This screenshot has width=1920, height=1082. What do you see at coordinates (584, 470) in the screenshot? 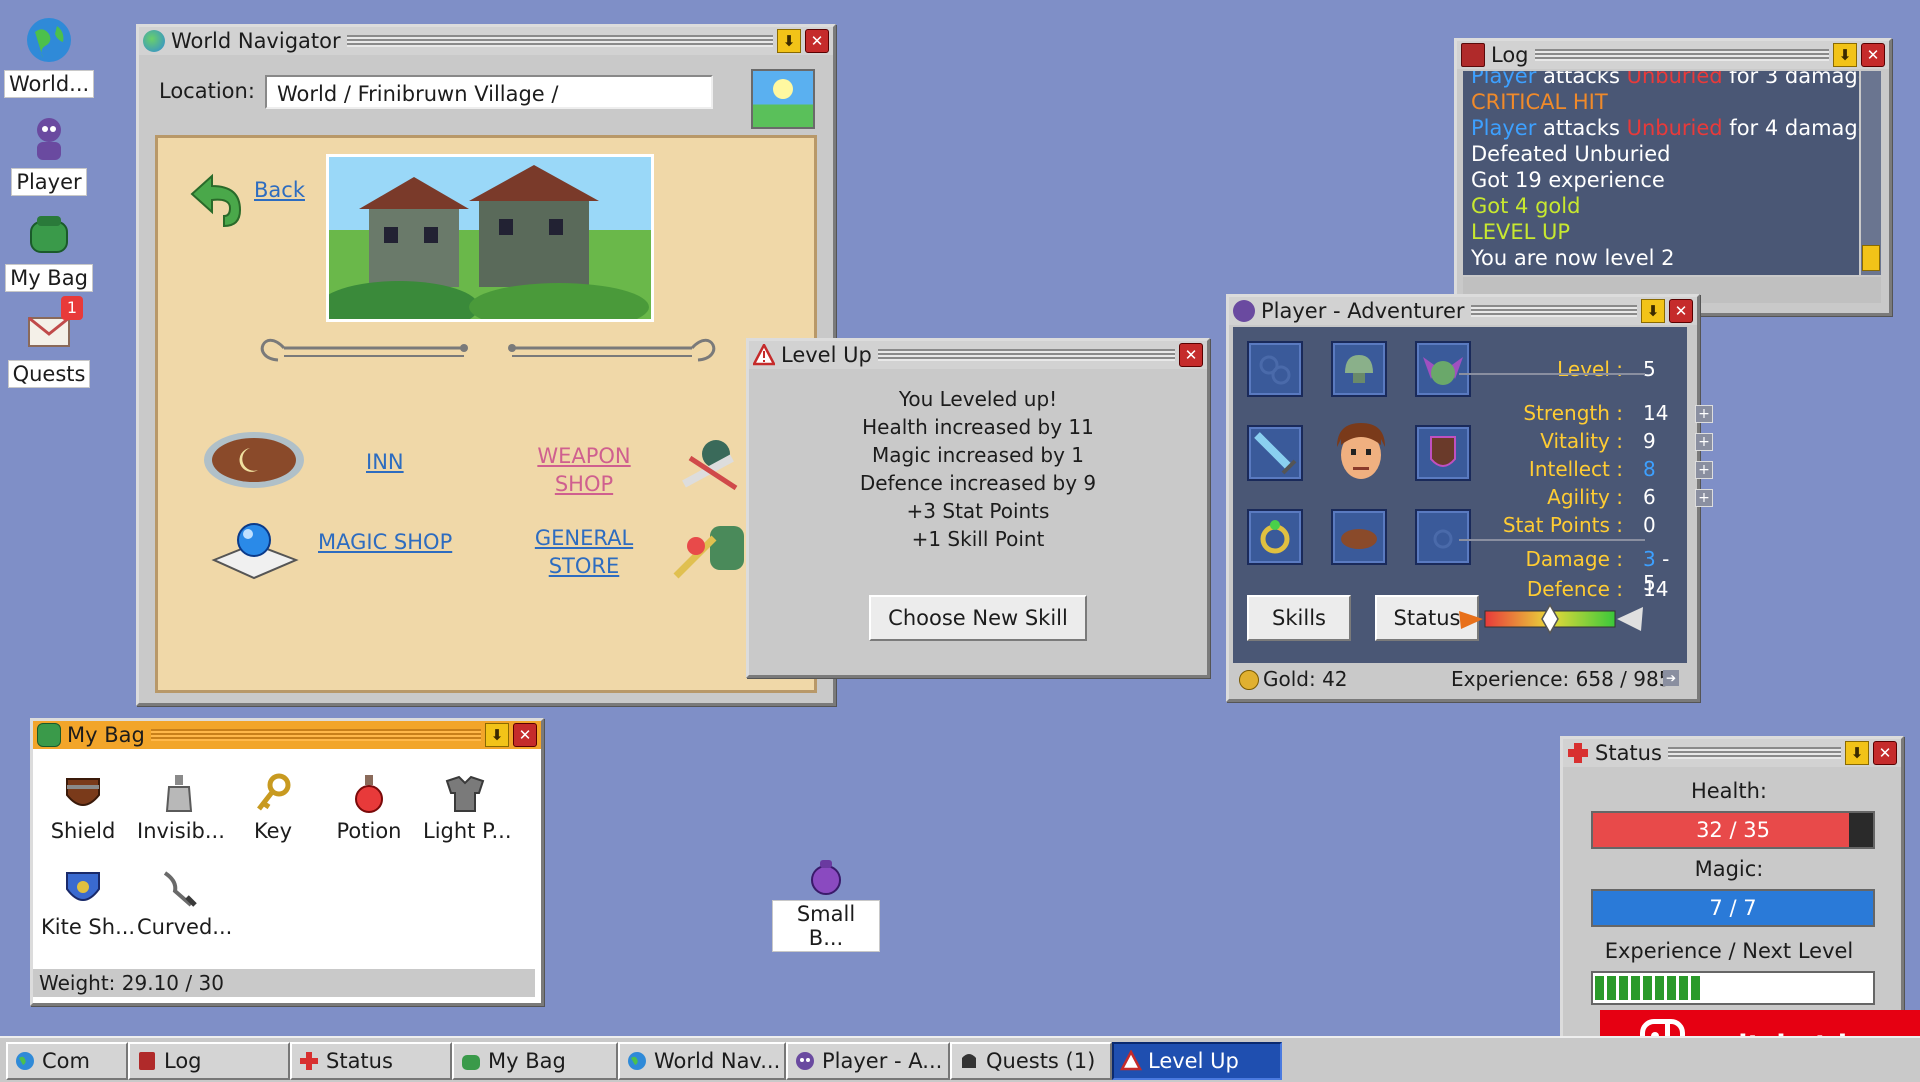
I see `weapon-shop-link: WEAPON SHOP` at bounding box center [584, 470].